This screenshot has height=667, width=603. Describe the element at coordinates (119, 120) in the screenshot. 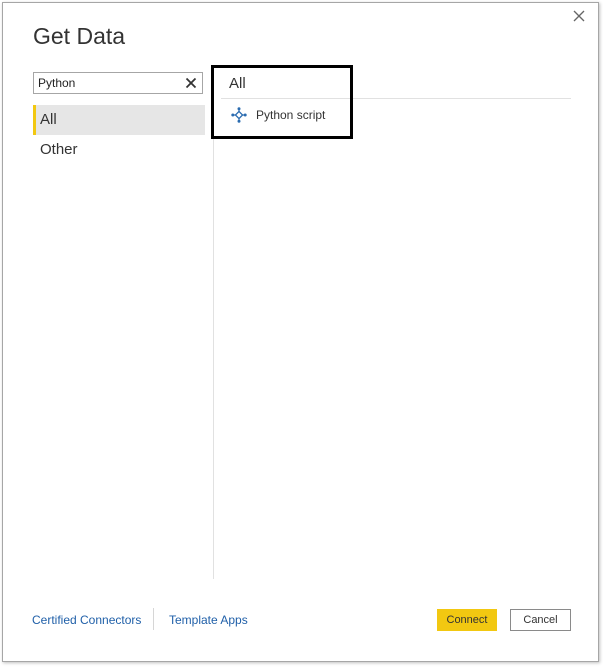

I see `category-item-all: All` at that location.